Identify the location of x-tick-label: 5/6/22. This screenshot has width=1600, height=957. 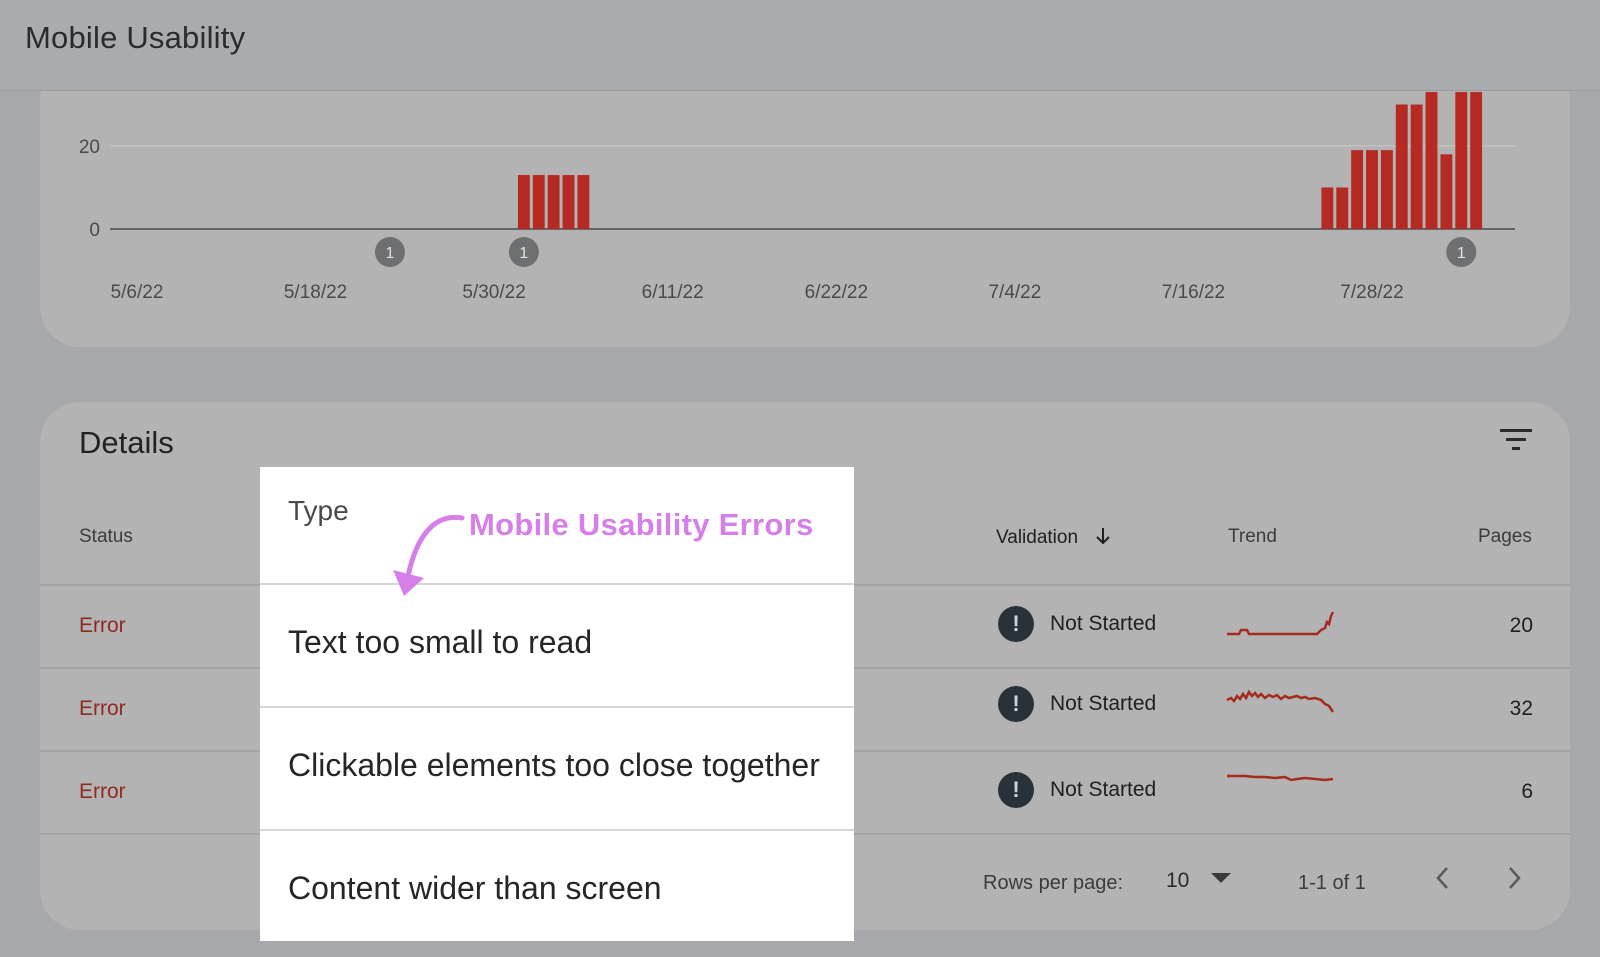
(137, 292).